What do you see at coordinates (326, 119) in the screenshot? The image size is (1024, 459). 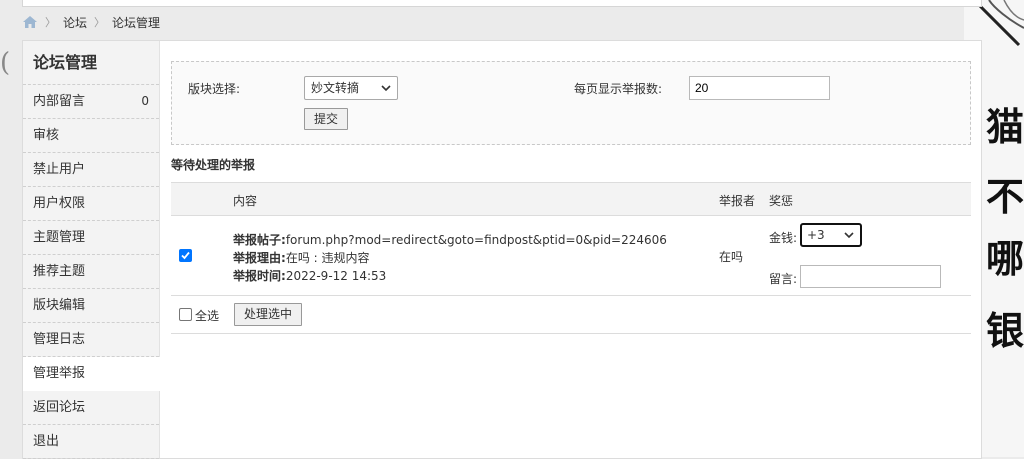 I see `submit-button: 提交` at bounding box center [326, 119].